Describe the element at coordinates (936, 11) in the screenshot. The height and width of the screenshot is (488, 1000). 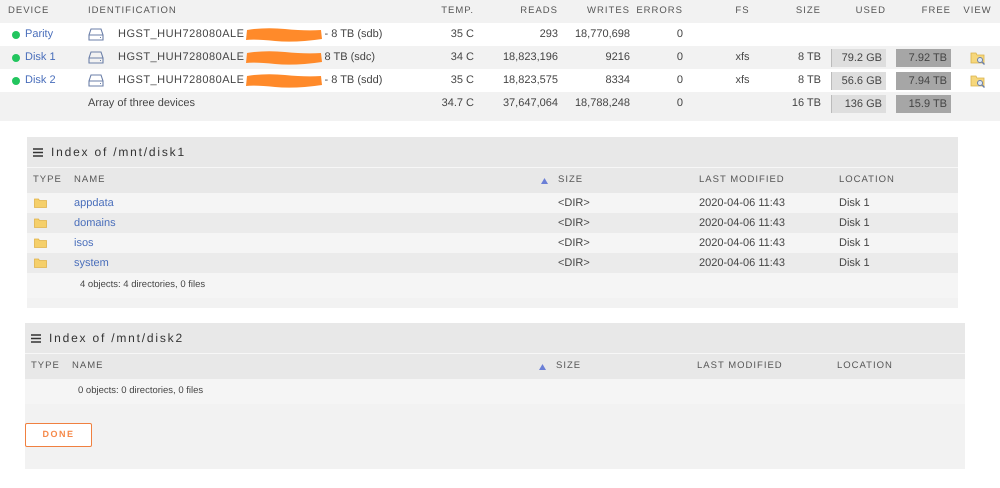
I see `column-header: FREE` at that location.